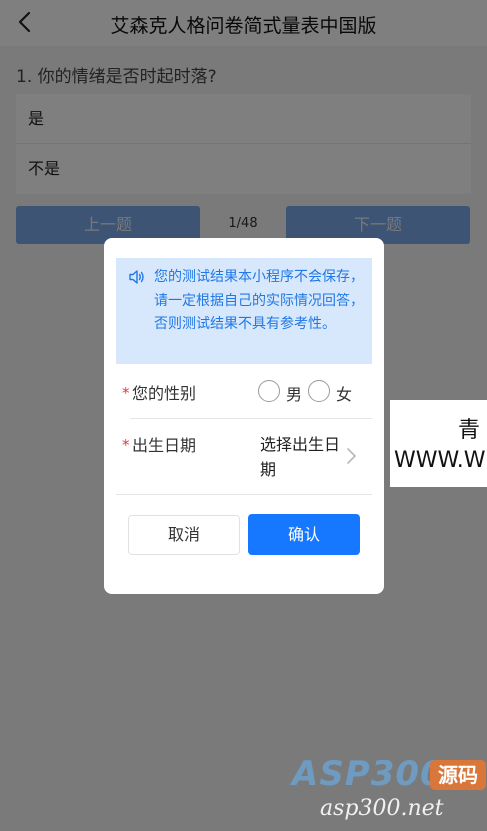 The height and width of the screenshot is (831, 487). Describe the element at coordinates (368, 774) in the screenshot. I see `watermark-logo-text: ASP300` at that location.